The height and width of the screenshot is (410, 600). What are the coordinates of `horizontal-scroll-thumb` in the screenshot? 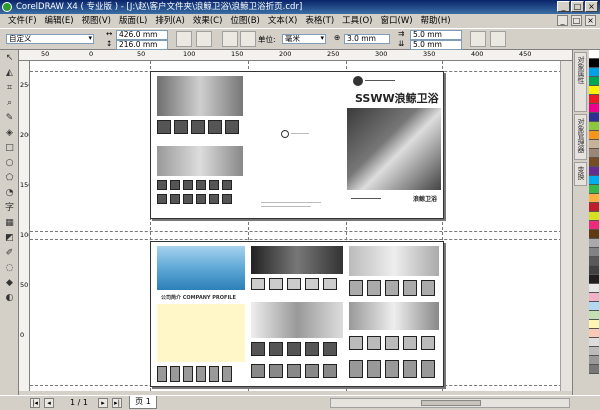 It's located at (451, 403).